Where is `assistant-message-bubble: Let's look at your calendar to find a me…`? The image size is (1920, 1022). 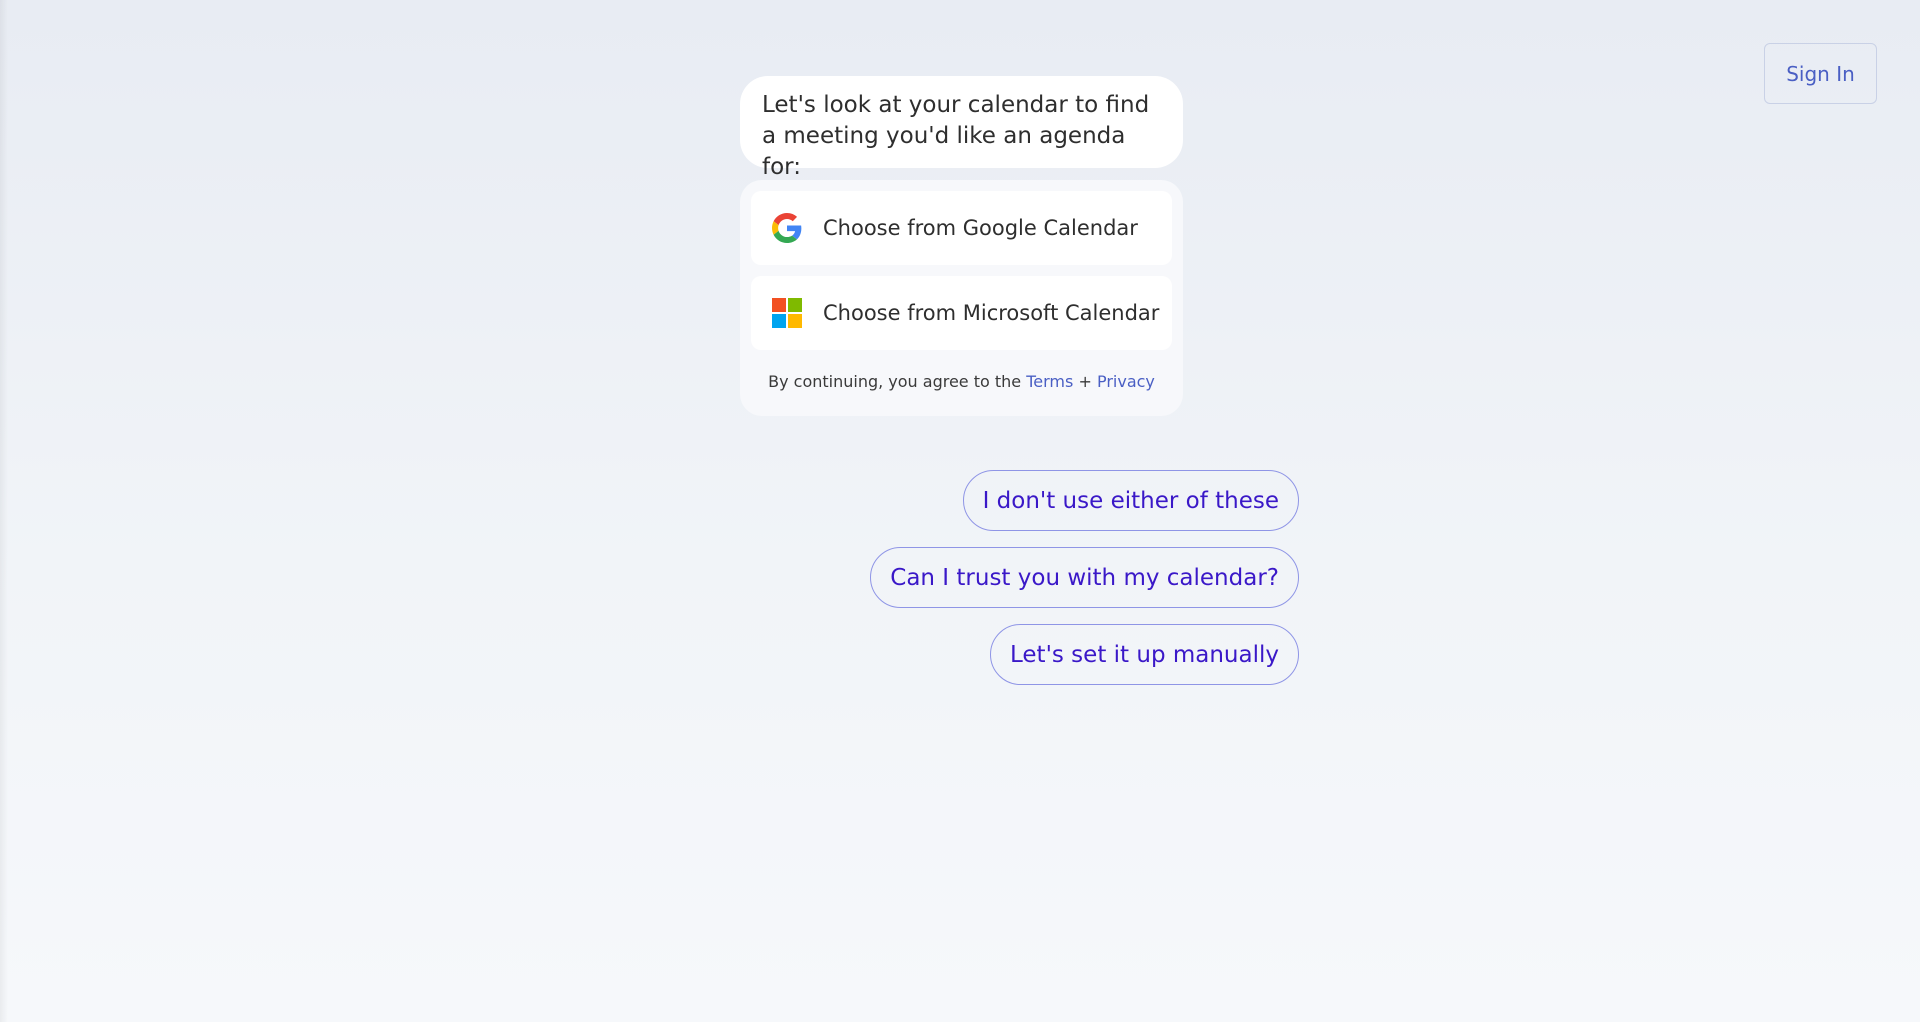 assistant-message-bubble: Let's look at your calendar to find a me… is located at coordinates (961, 128).